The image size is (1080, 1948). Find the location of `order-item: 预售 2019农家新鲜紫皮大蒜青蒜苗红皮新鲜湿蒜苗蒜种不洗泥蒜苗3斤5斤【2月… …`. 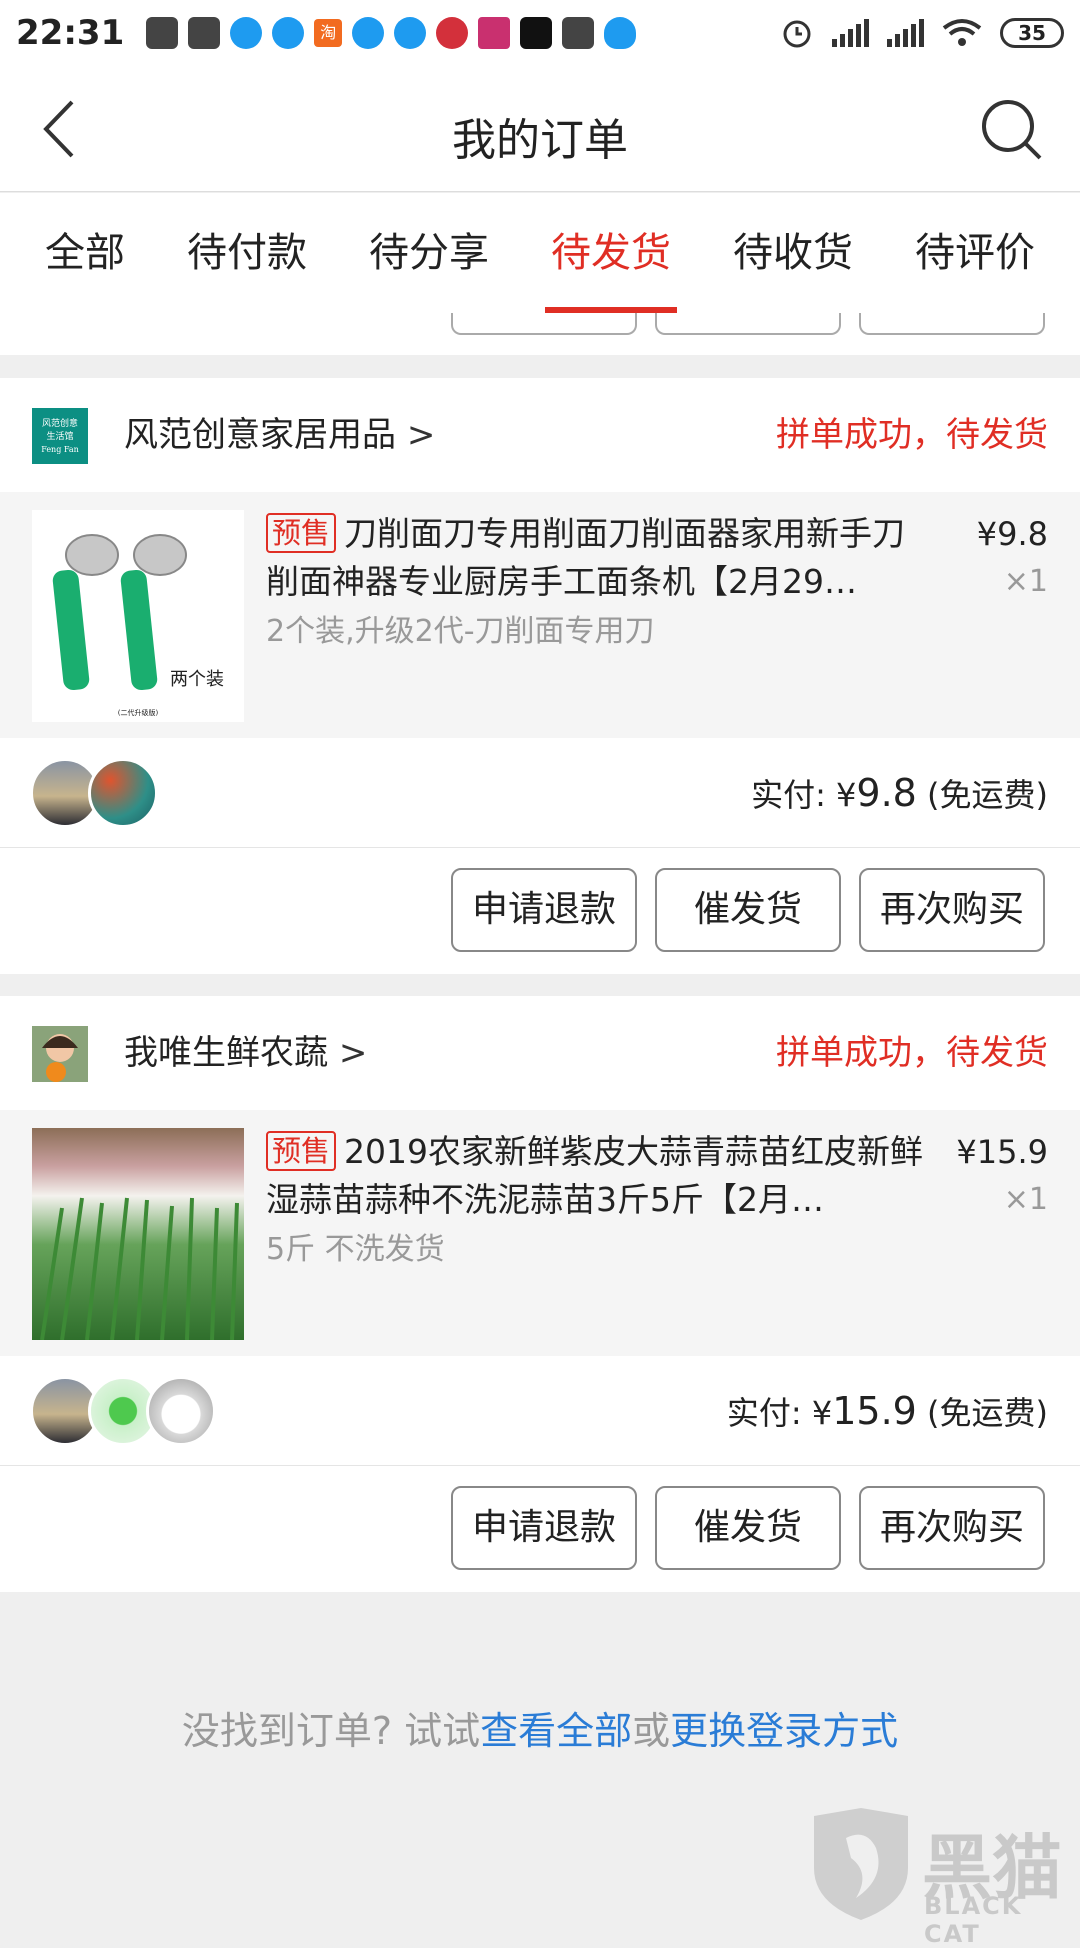

order-item: 预售 2019农家新鲜紫皮大蒜青蒜苗红皮新鲜湿蒜苗蒜种不洗泥蒜苗3斤5斤【2月… … is located at coordinates (540, 1233).